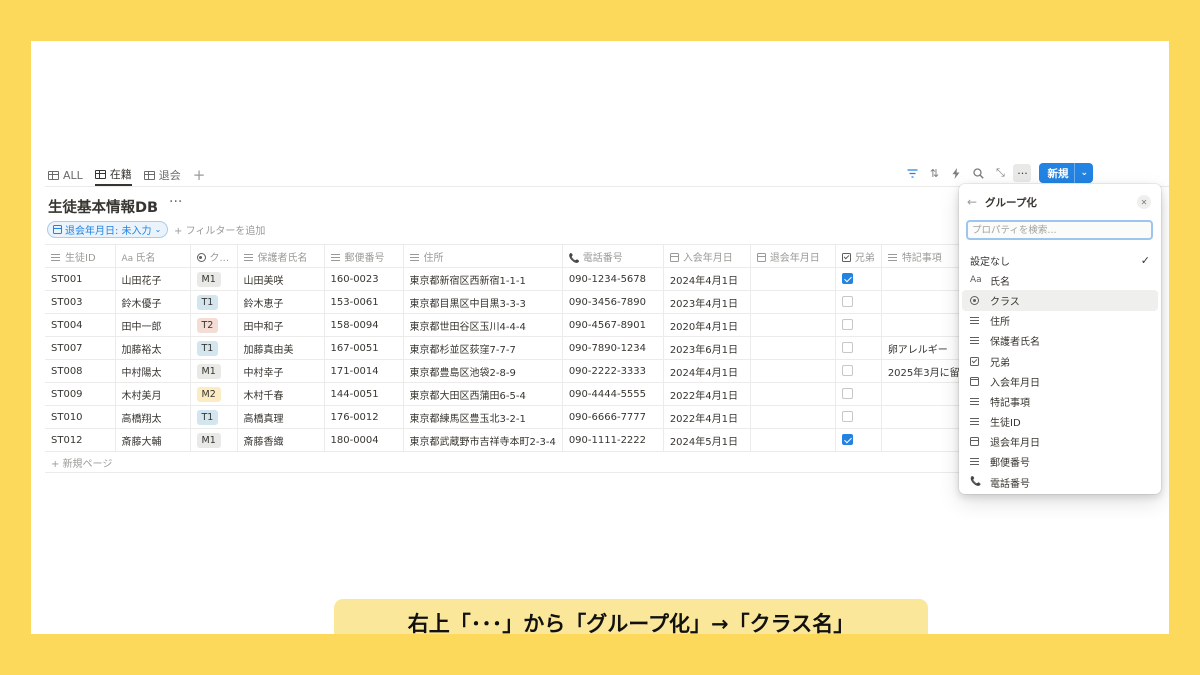 The width and height of the screenshot is (1200, 675). I want to click on column-header: 生徒ID, so click(80, 256).